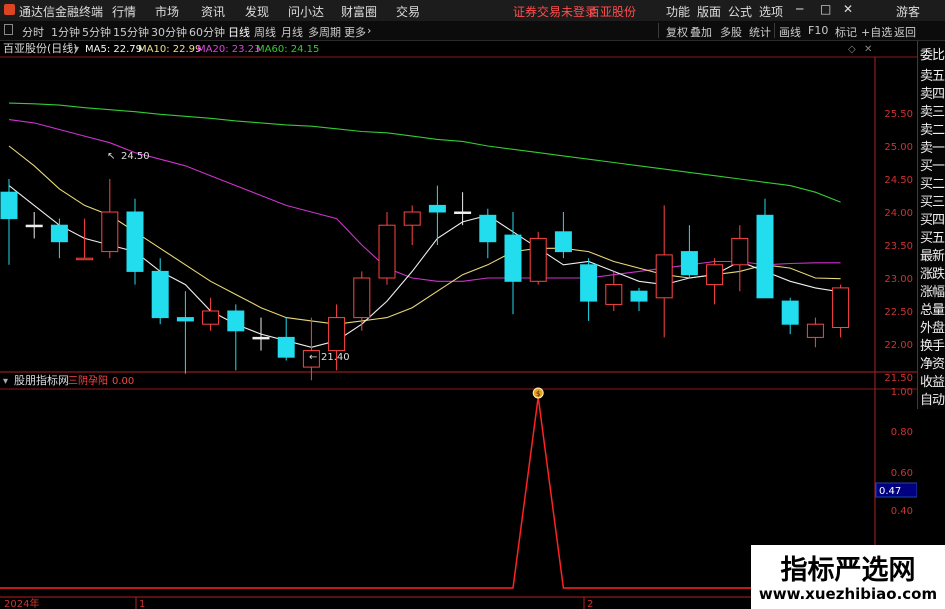 This screenshot has width=945, height=609. What do you see at coordinates (932, 326) in the screenshot?
I see `side-outer: 外盘` at bounding box center [932, 326].